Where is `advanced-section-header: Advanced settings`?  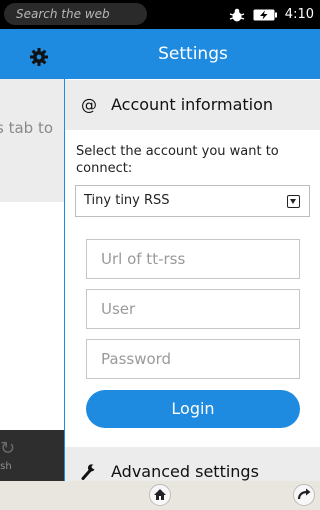 advanced-section-header: Advanced settings is located at coordinates (192, 464).